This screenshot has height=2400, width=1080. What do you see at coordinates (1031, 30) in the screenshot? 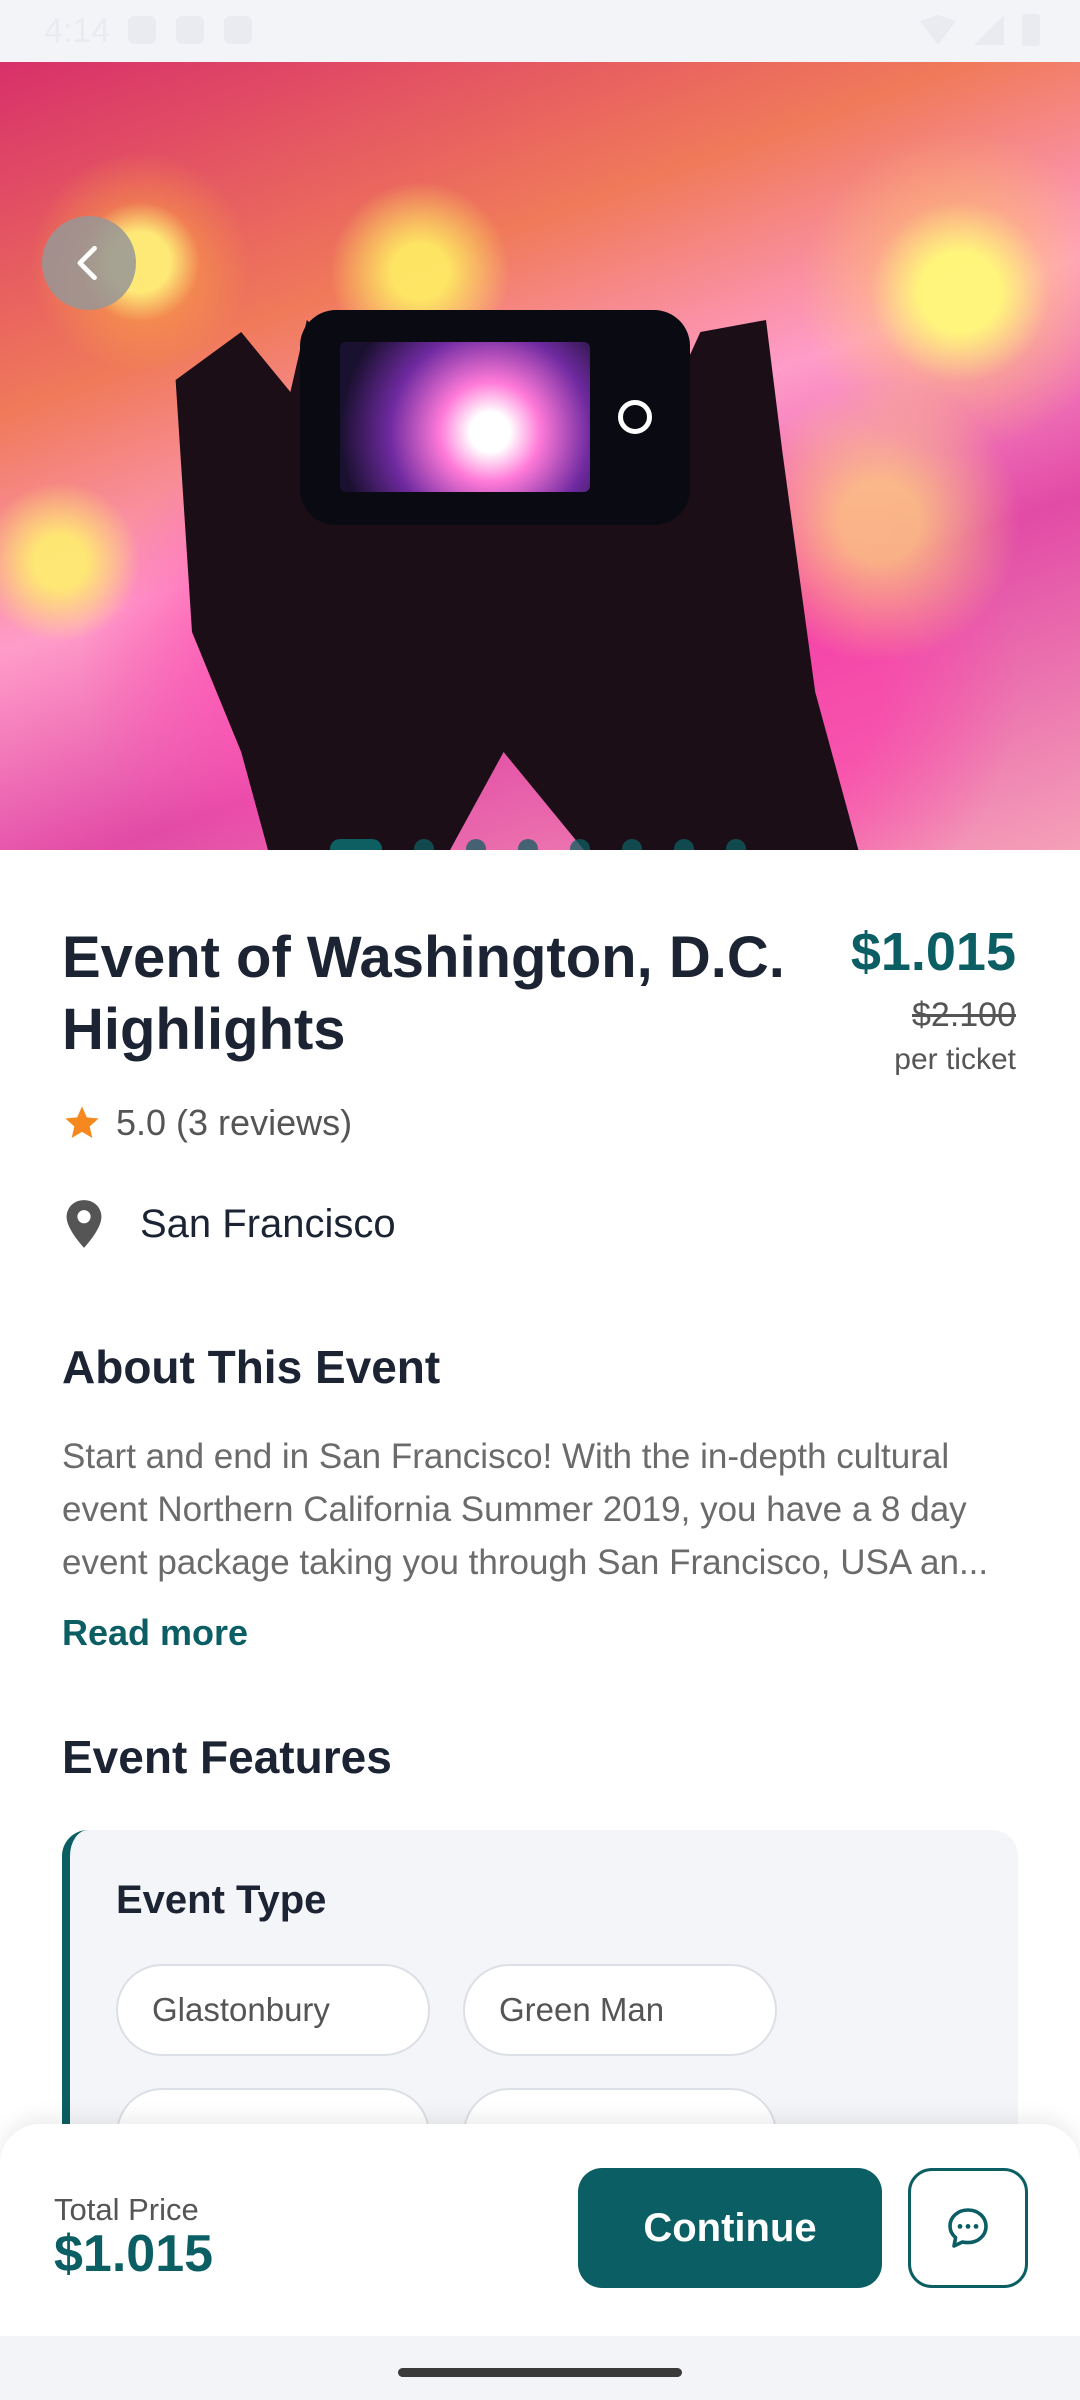
I see `battery-icon` at bounding box center [1031, 30].